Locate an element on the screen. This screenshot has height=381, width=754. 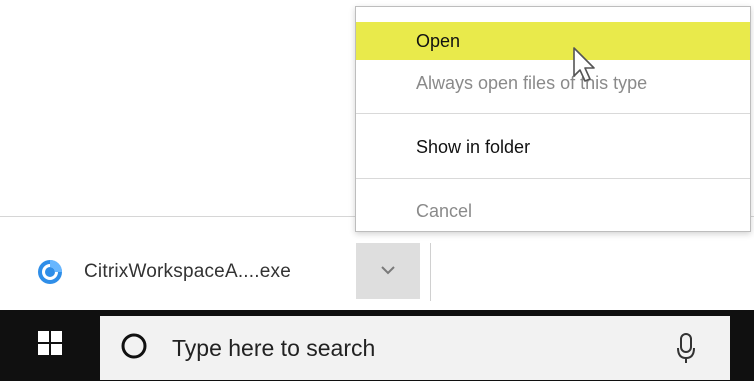
chevron-down-icon is located at coordinates (388, 271).